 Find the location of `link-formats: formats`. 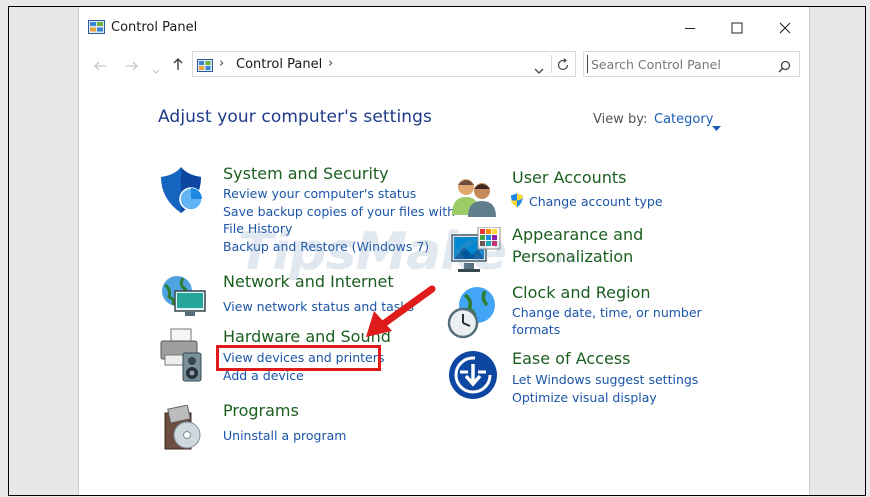

link-formats: formats is located at coordinates (536, 329).